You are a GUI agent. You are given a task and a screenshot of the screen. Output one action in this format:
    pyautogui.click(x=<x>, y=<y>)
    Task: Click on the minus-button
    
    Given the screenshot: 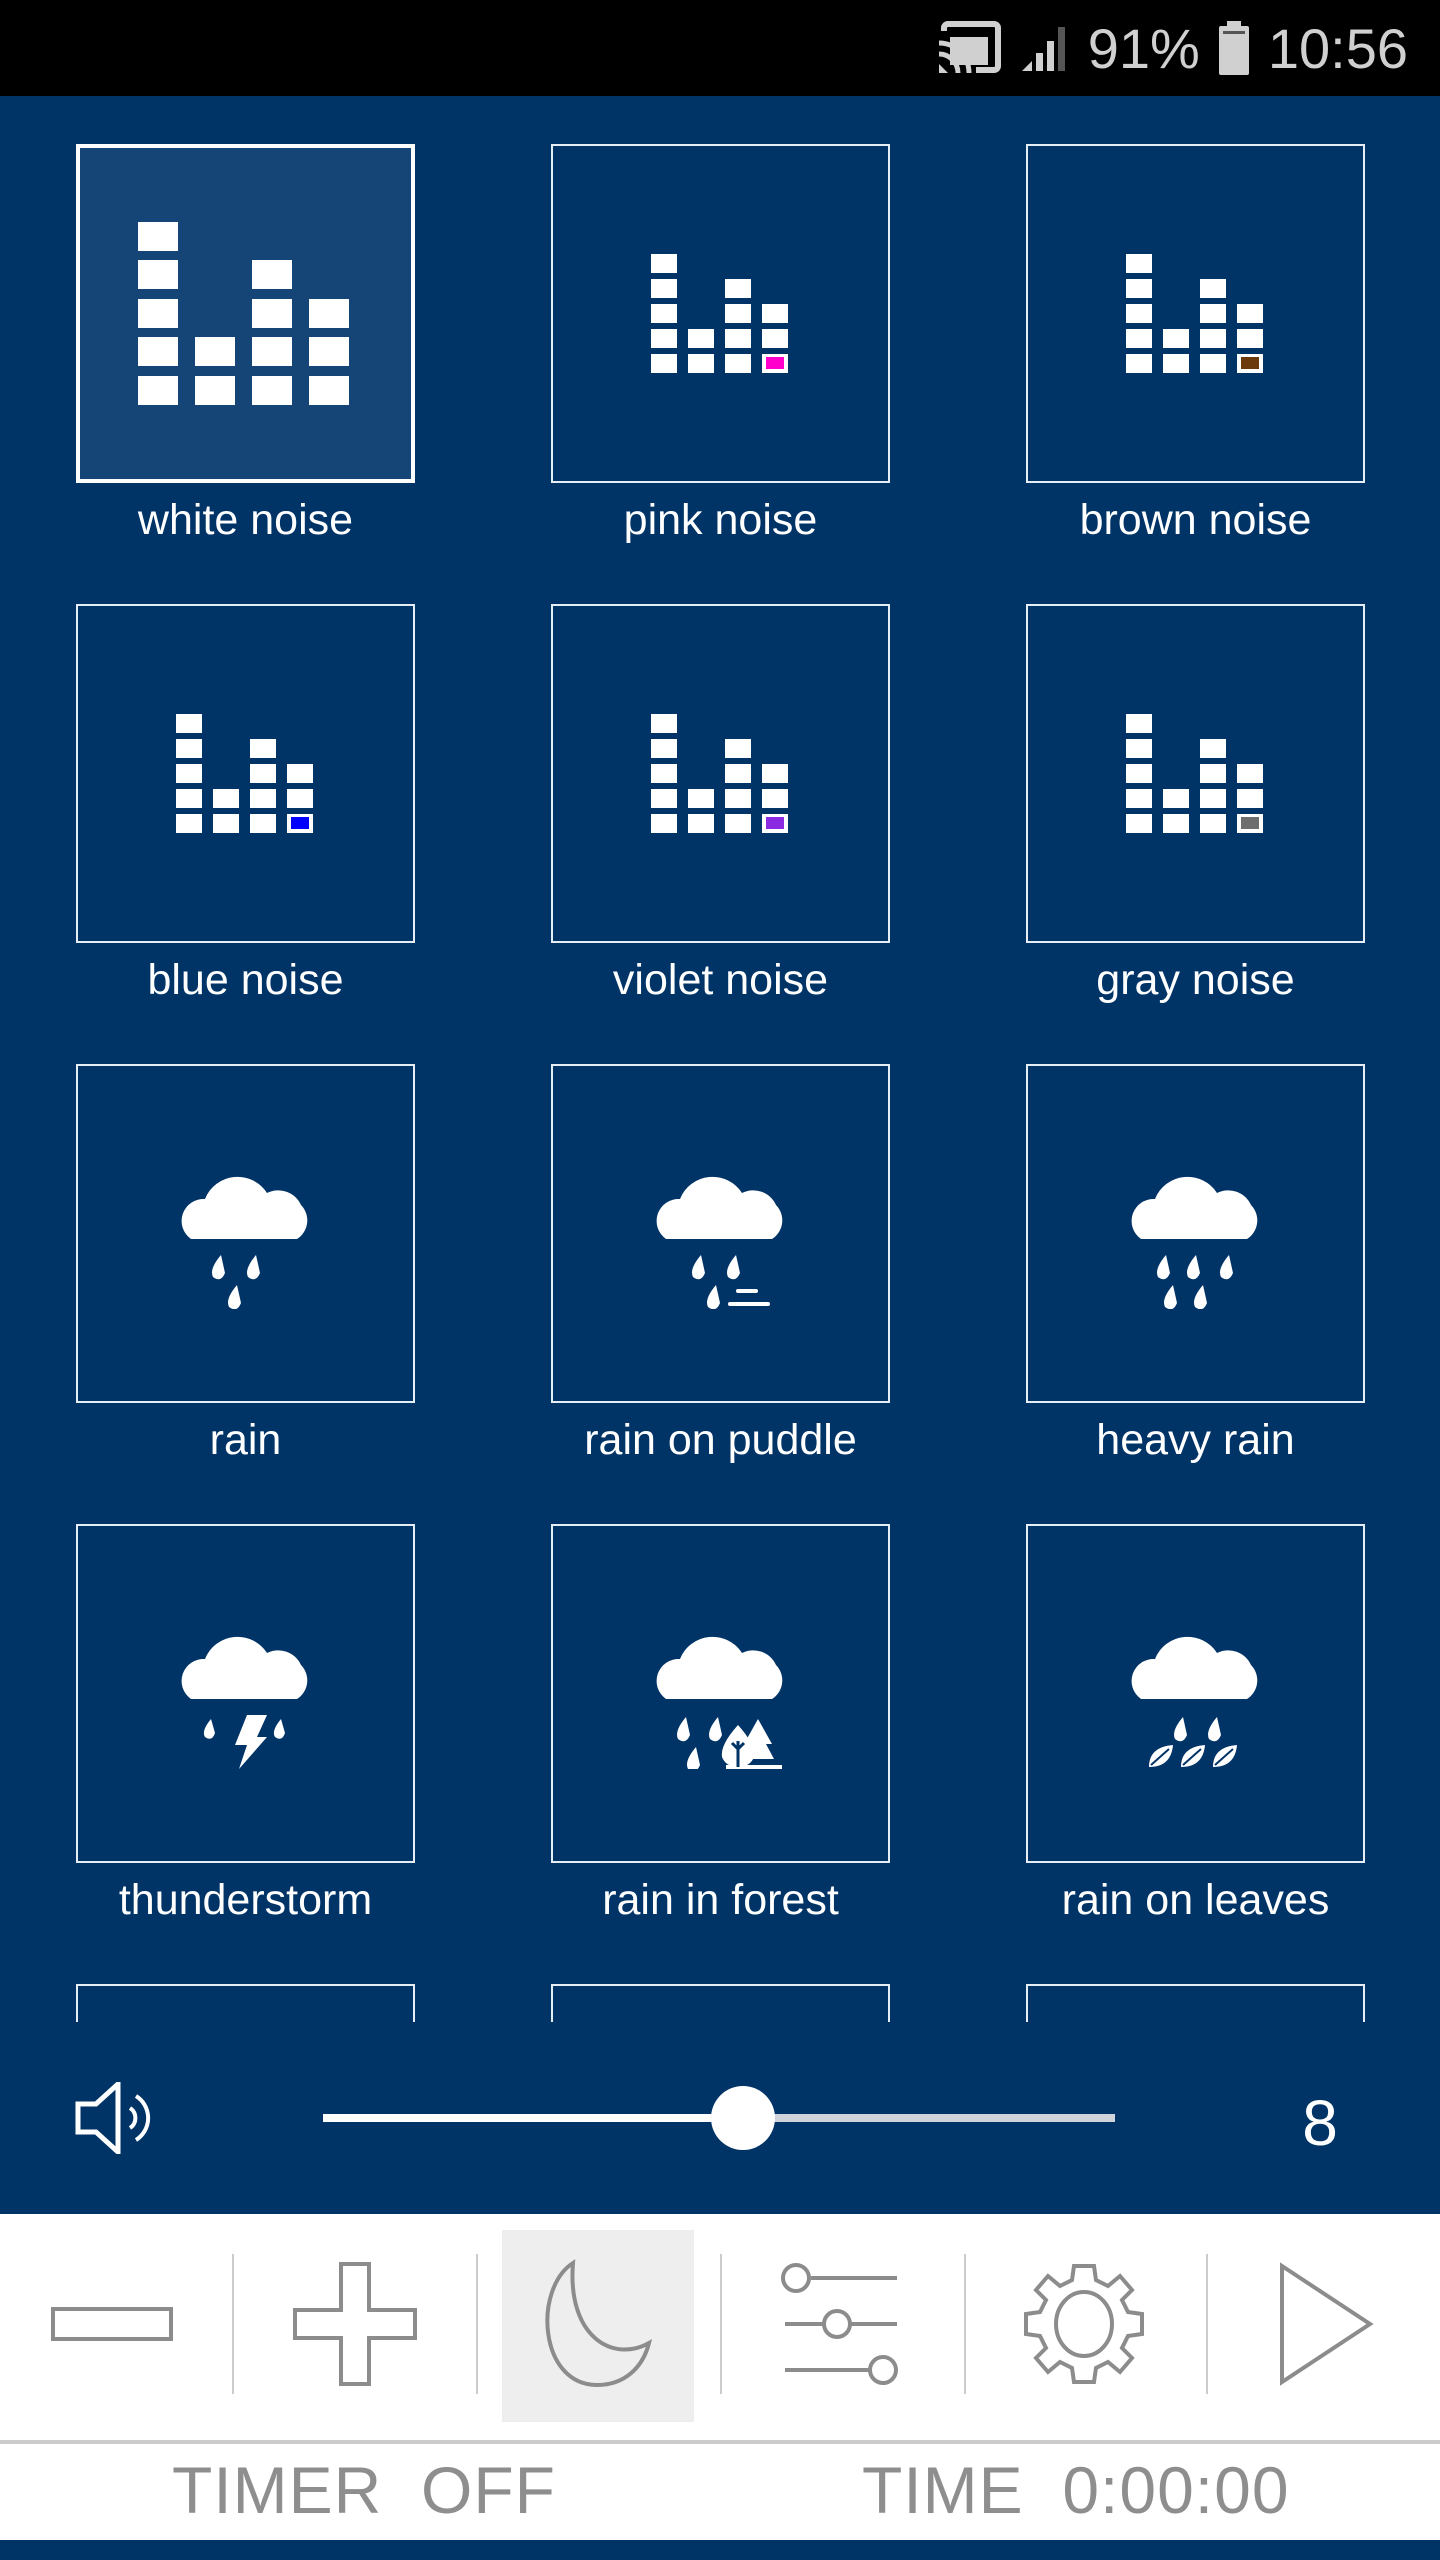 What is the action you would take?
    pyautogui.click(x=112, y=2326)
    